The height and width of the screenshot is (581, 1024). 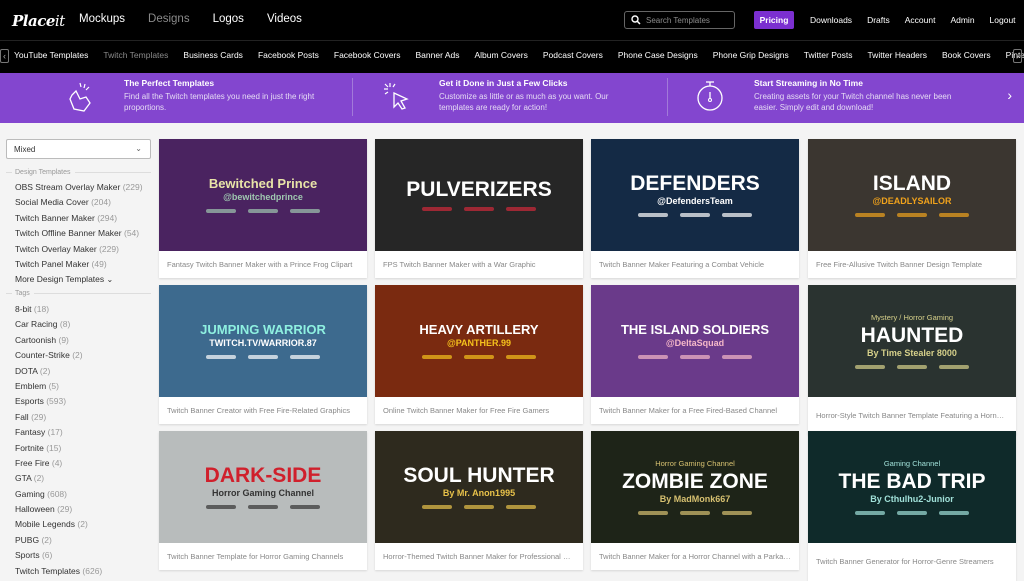 I want to click on search-box, so click(x=679, y=20).